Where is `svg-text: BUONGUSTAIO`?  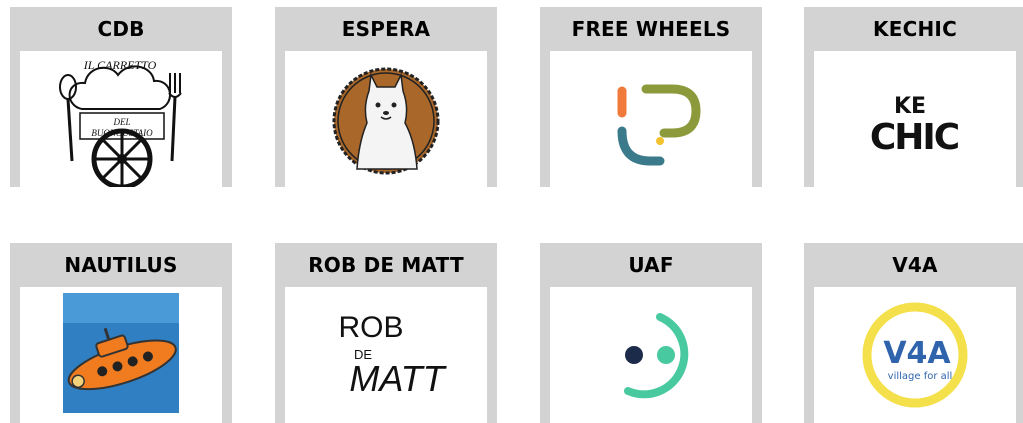
svg-text: BUONGUSTAIO is located at coordinates (122, 133).